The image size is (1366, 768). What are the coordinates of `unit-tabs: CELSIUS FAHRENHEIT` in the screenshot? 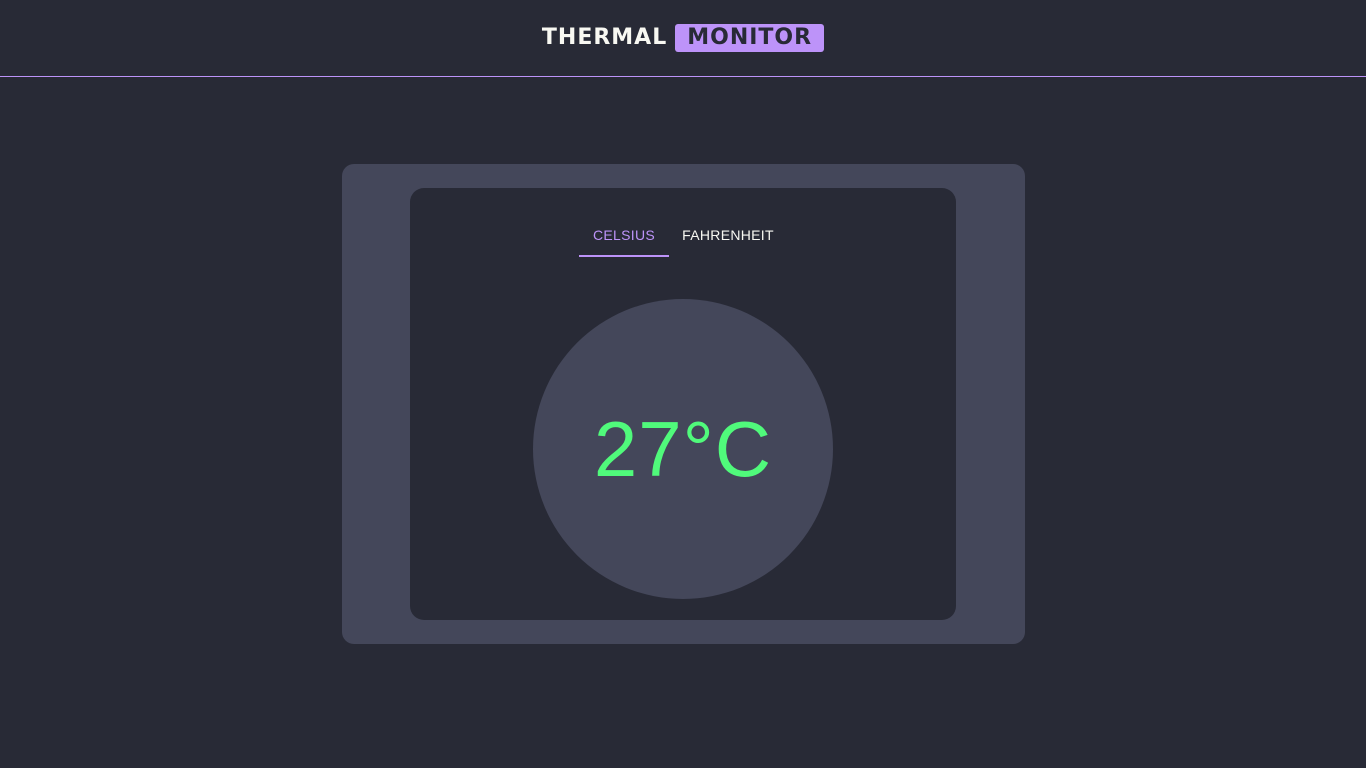 It's located at (683, 234).